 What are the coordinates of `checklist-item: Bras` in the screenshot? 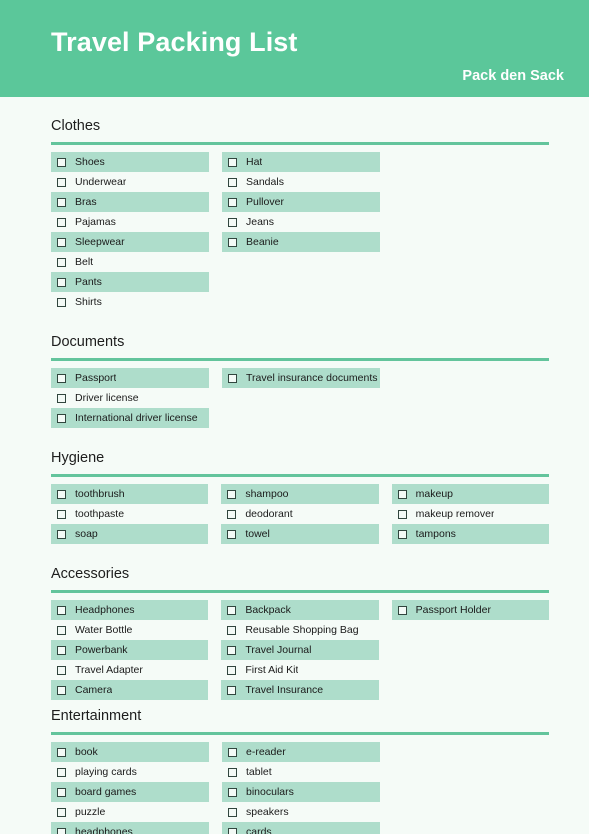 It's located at (130, 202).